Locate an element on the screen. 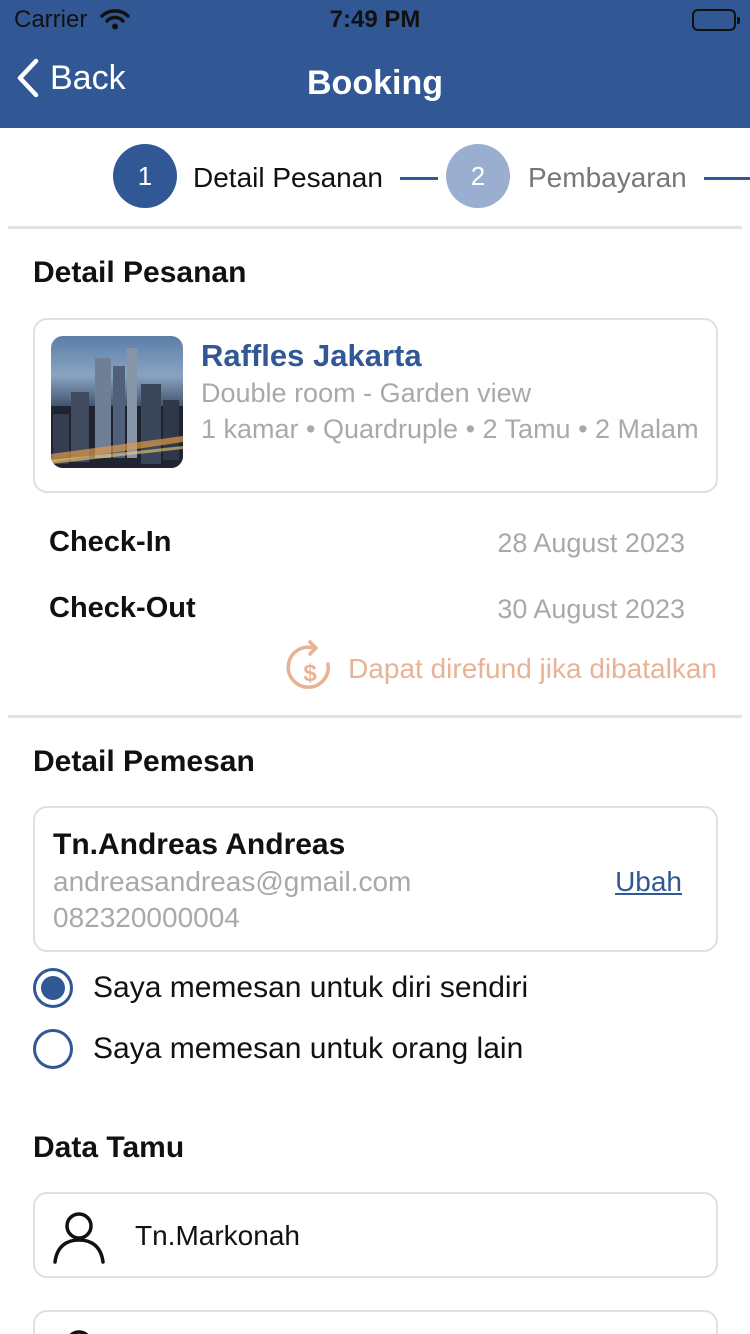 The width and height of the screenshot is (750, 1334). check-out-label: Check-Out is located at coordinates (122, 608).